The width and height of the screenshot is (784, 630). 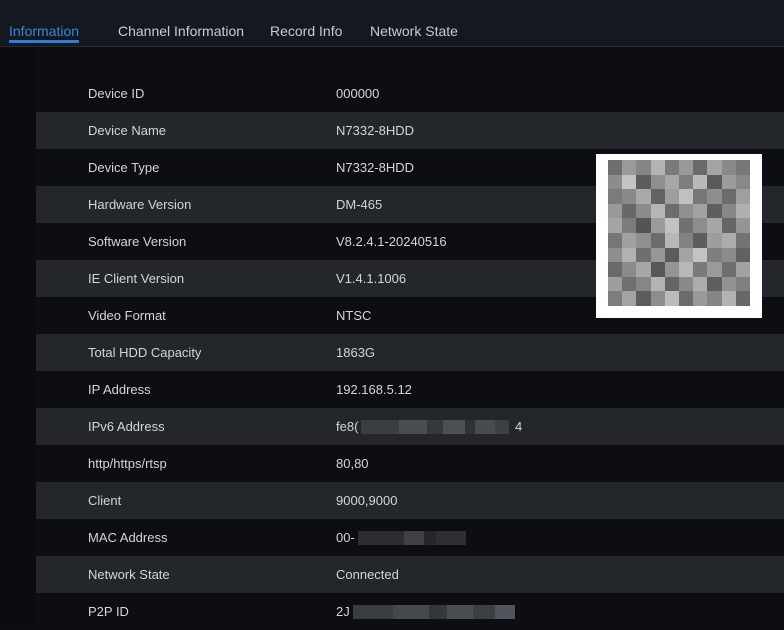 I want to click on info-value: 000000, so click(x=358, y=93).